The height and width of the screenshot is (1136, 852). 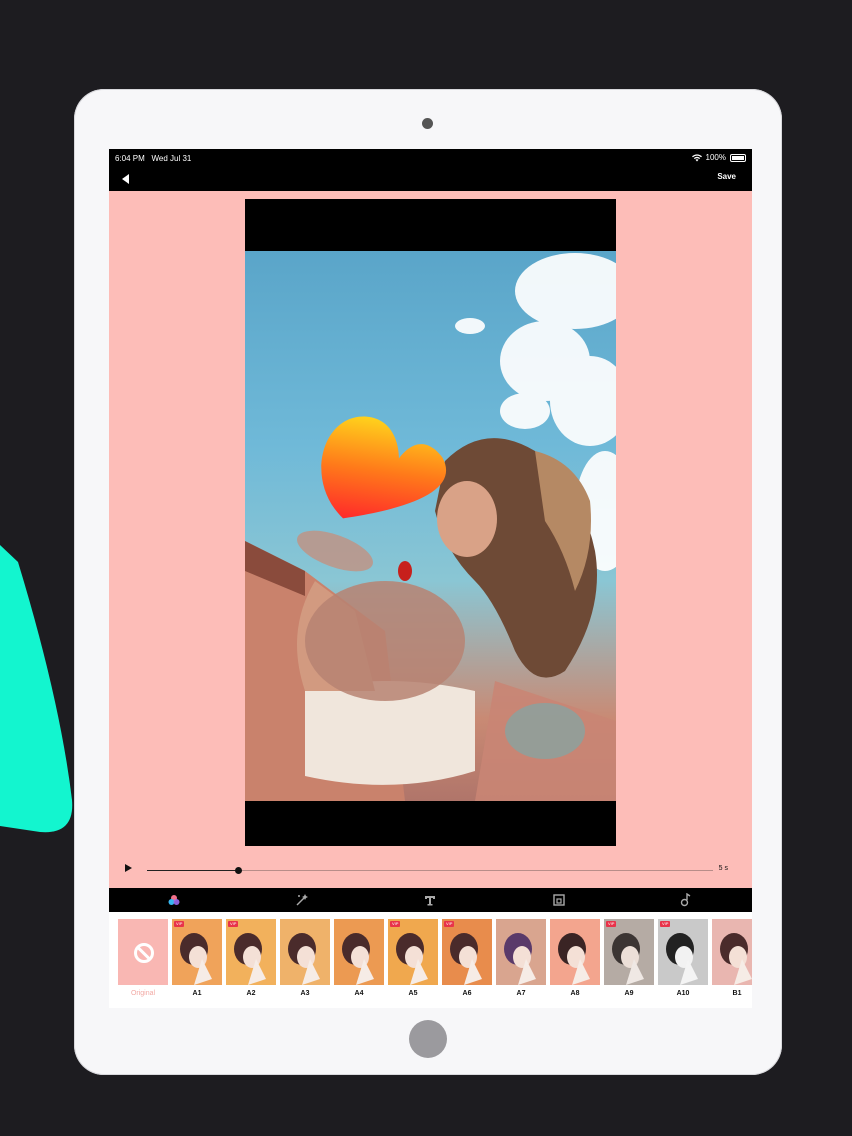 I want to click on filter-item: VIP A5, so click(x=413, y=958).